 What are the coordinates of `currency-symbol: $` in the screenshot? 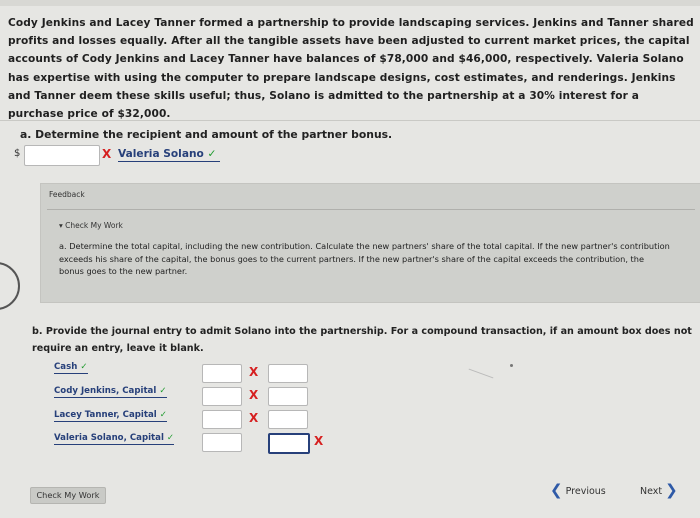 It's located at (17, 153).